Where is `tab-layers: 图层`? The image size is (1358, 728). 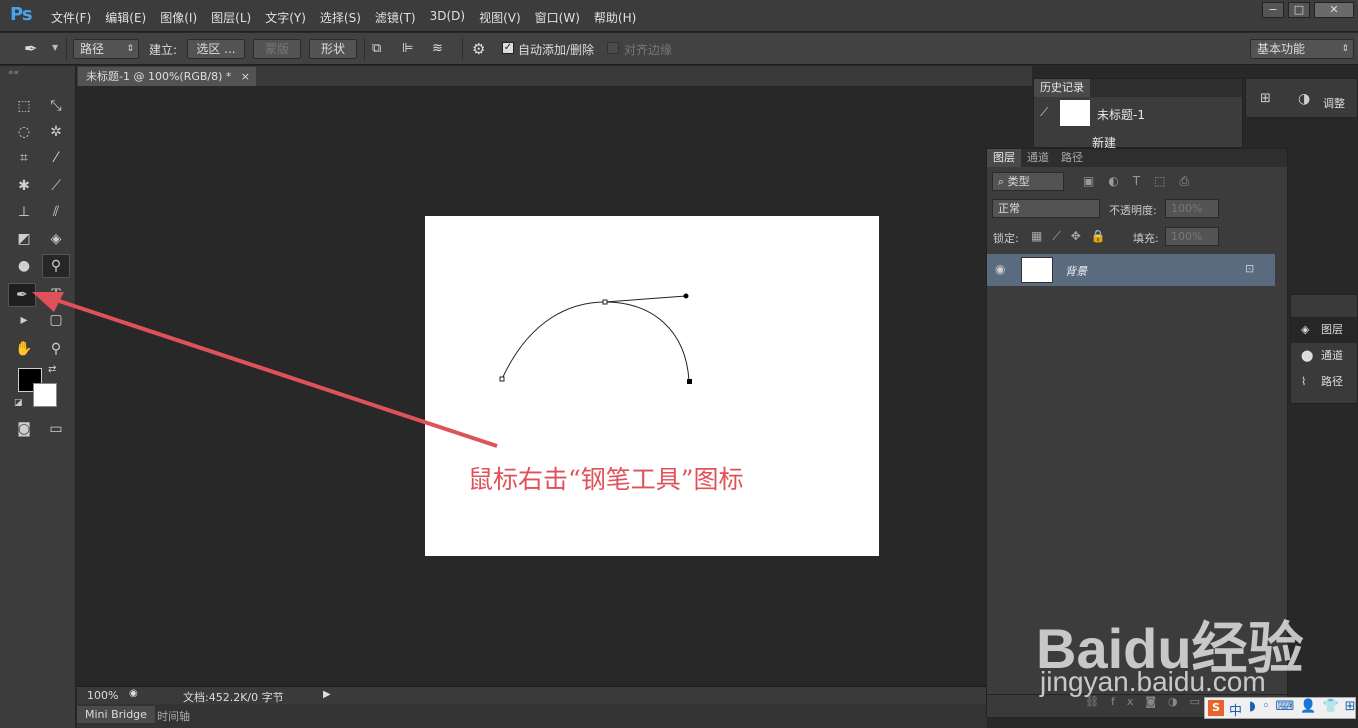
tab-layers: 图层 is located at coordinates (1004, 158).